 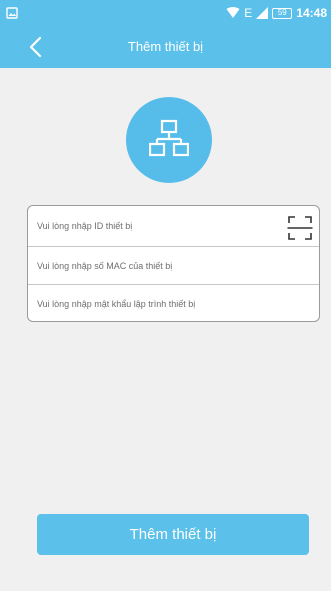 I want to click on device-id-input, so click(x=173, y=226).